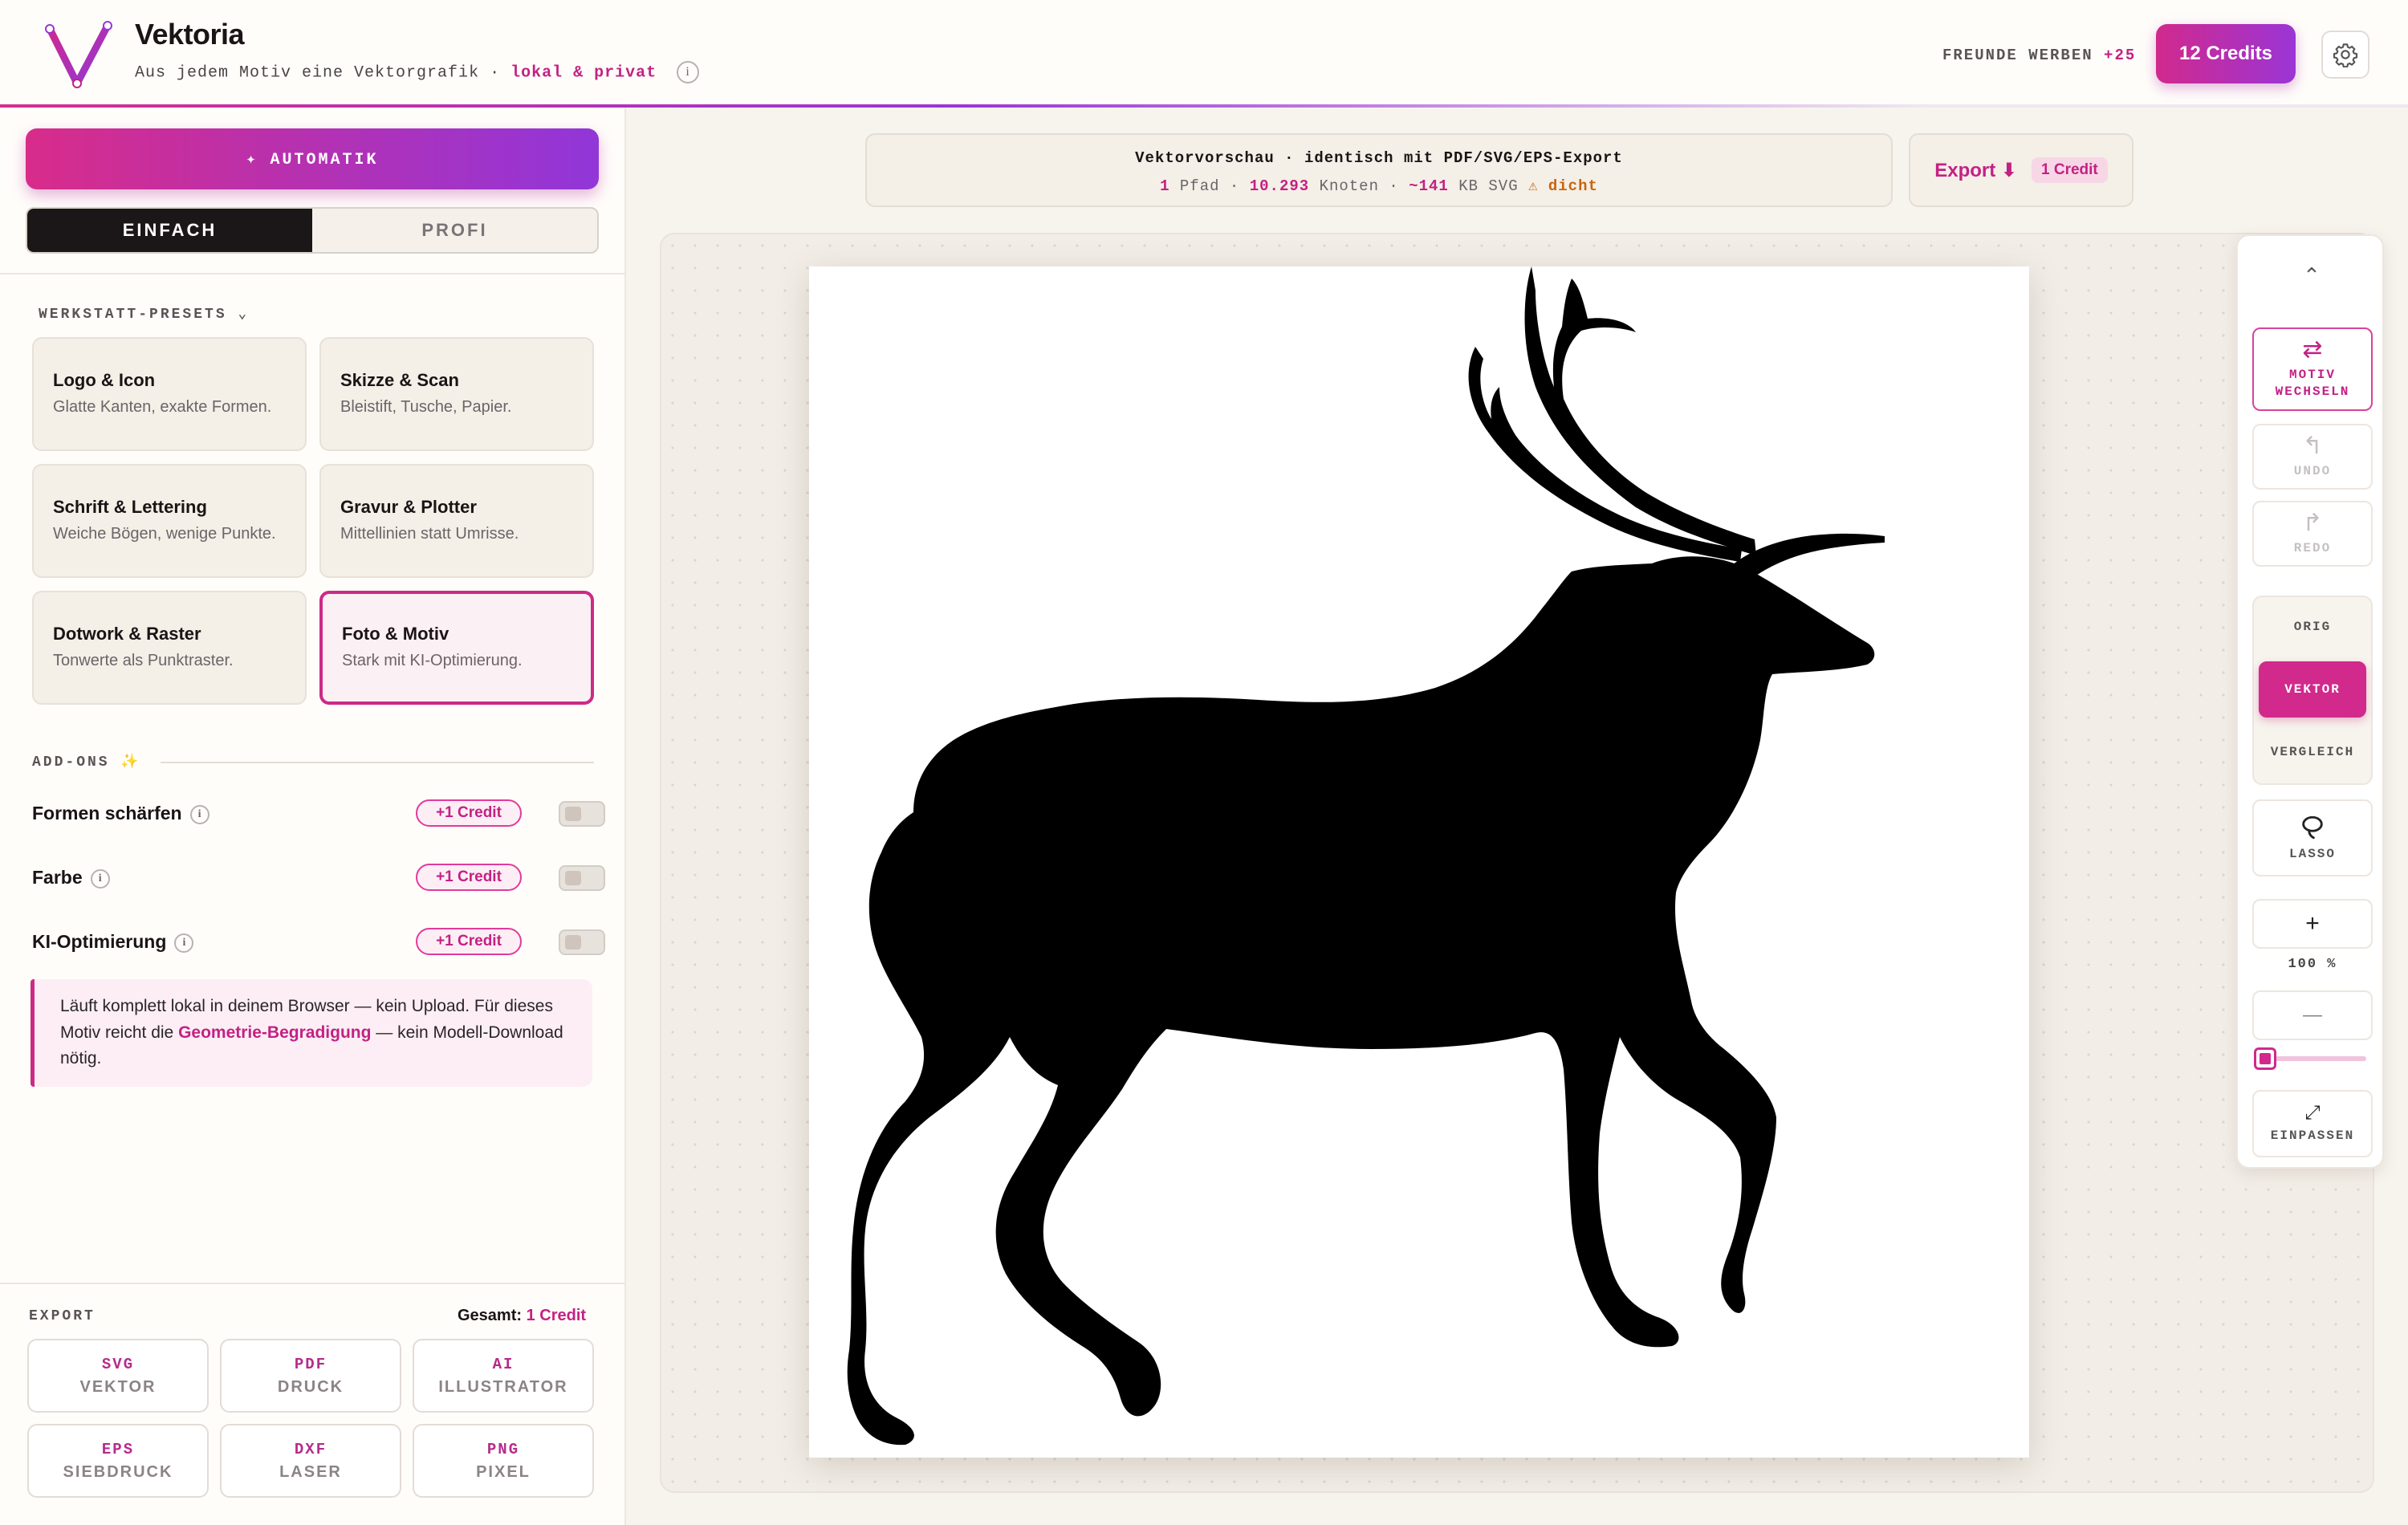  I want to click on addon-name: KI-Optimierung i, so click(113, 942).